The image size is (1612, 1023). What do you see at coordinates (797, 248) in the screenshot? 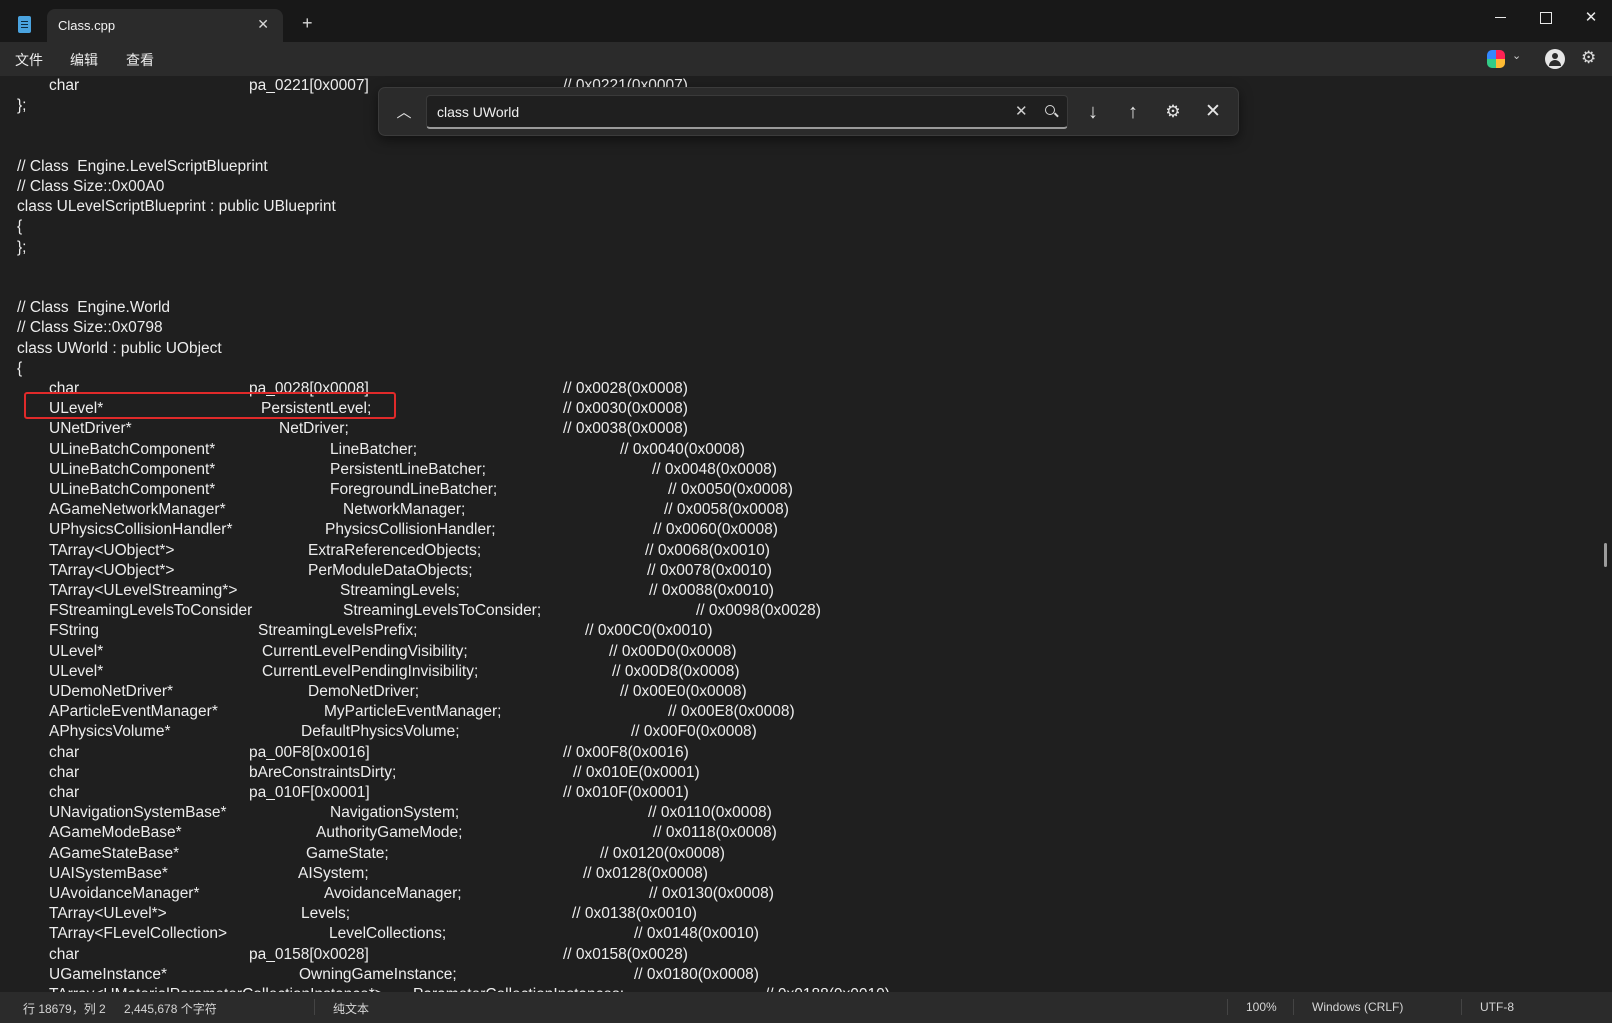
I see `code-line: };` at bounding box center [797, 248].